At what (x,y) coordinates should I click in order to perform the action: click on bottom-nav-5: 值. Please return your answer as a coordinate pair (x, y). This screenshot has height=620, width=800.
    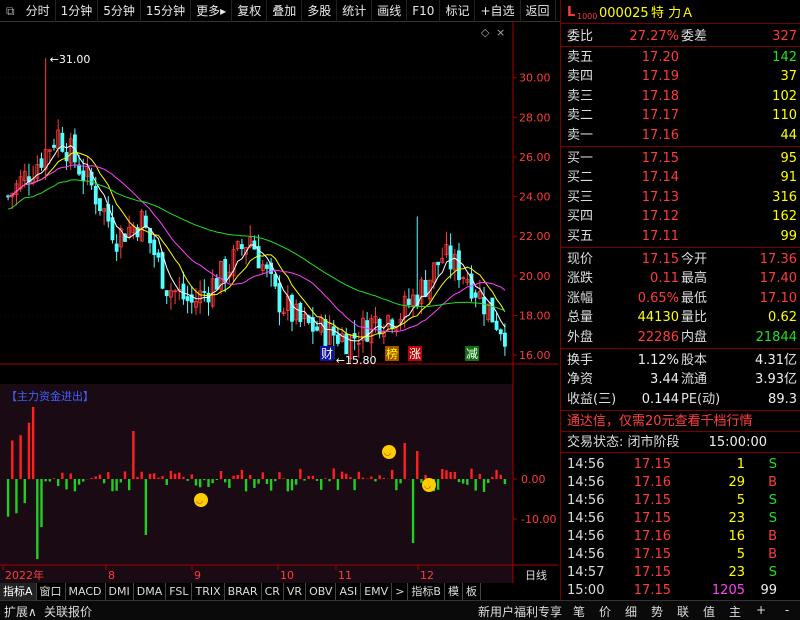
    Looking at the image, I should click on (709, 611).